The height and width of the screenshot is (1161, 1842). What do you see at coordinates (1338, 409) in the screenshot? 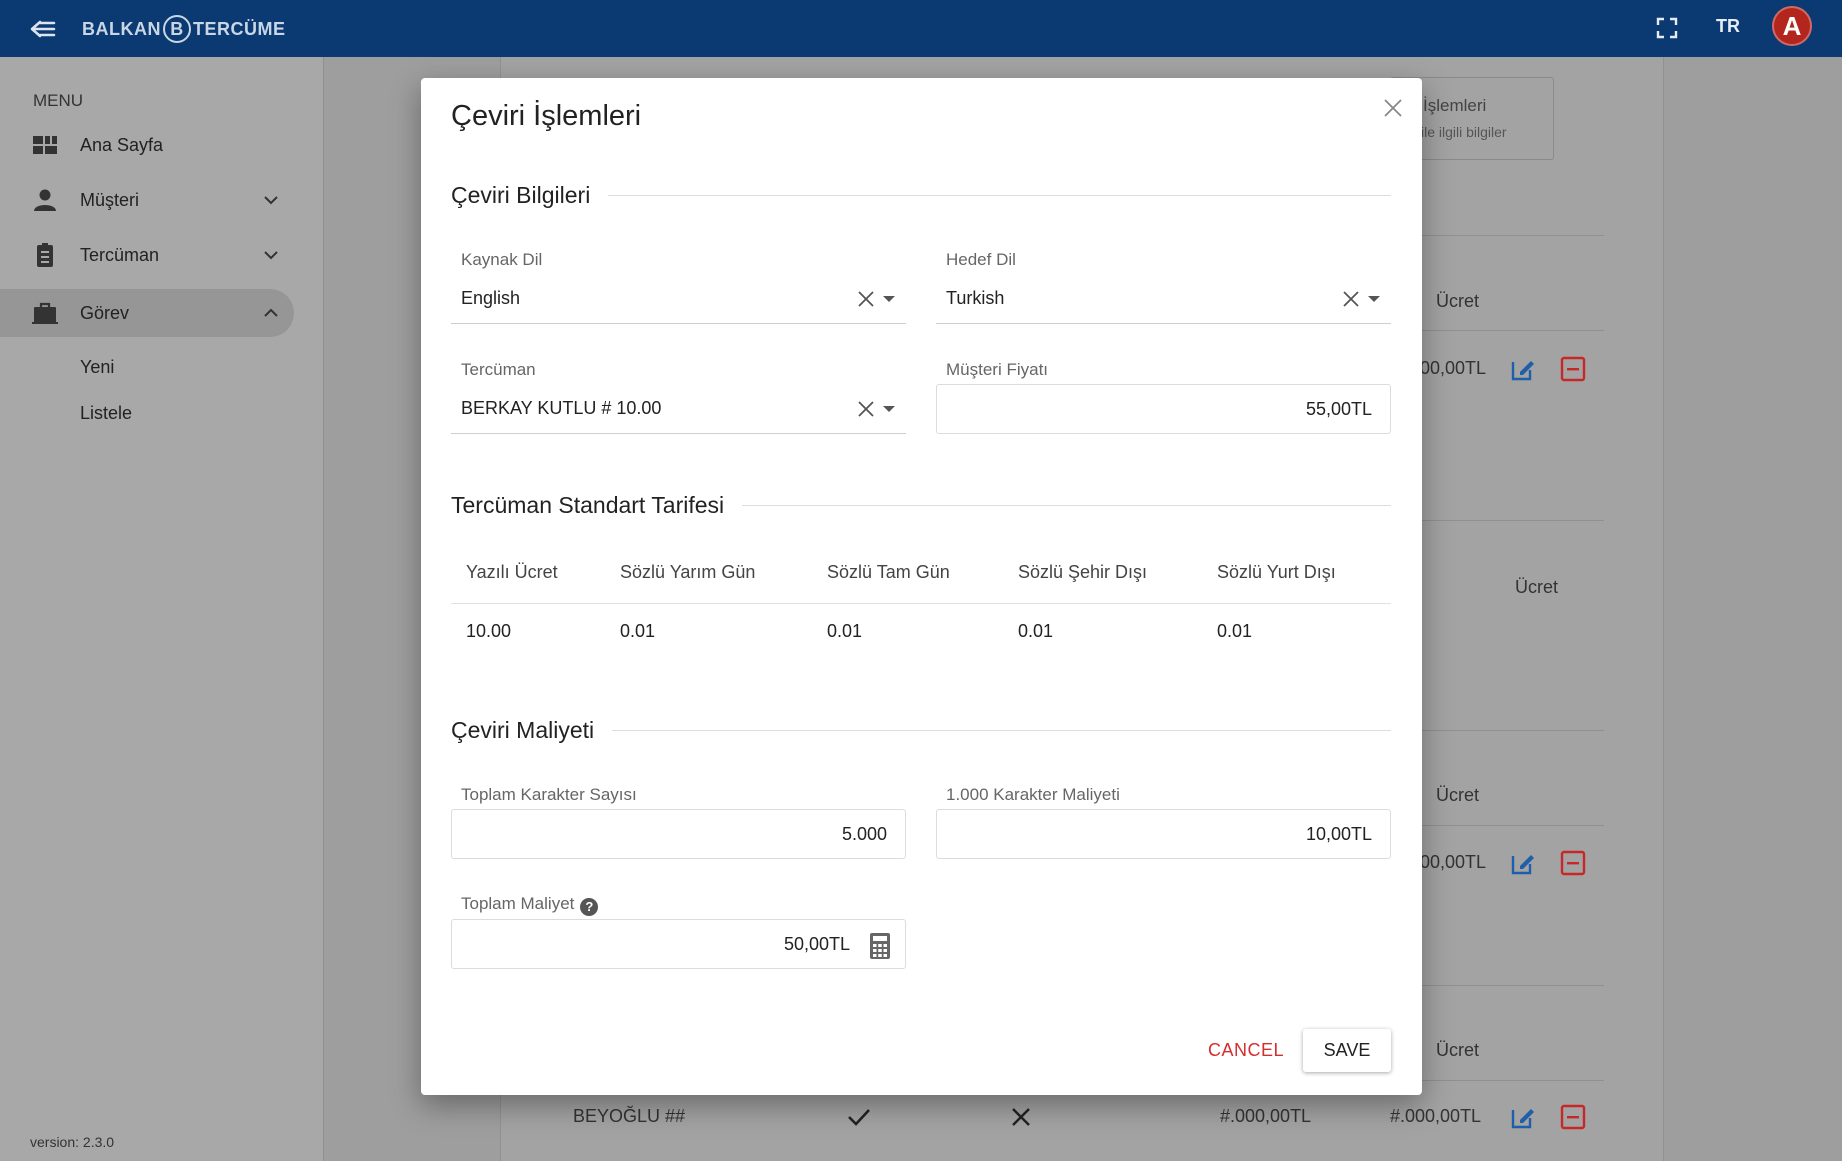
I see `customer-price-value: 55,00TL` at bounding box center [1338, 409].